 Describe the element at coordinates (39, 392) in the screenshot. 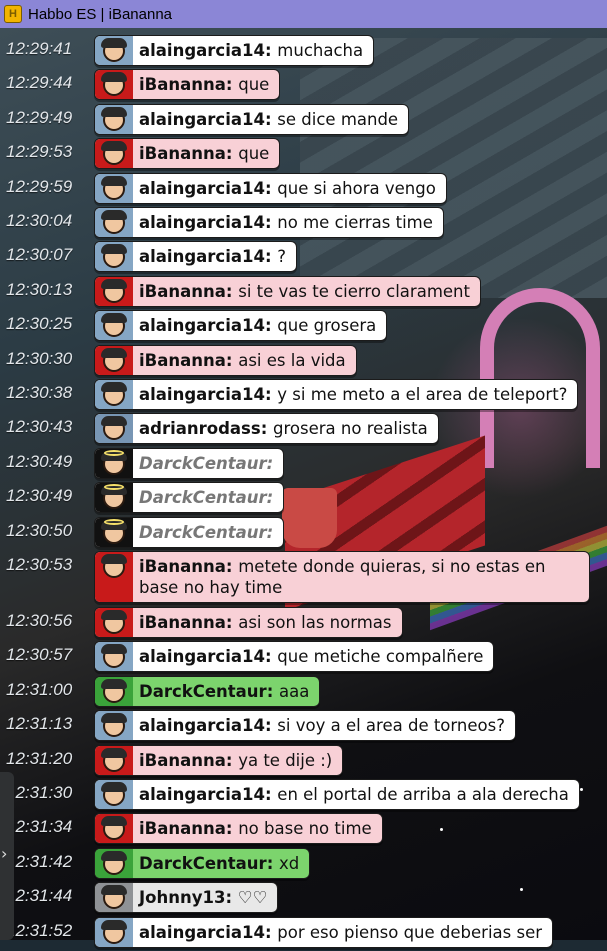

I see `chat-timestamp: 12:30:38` at that location.